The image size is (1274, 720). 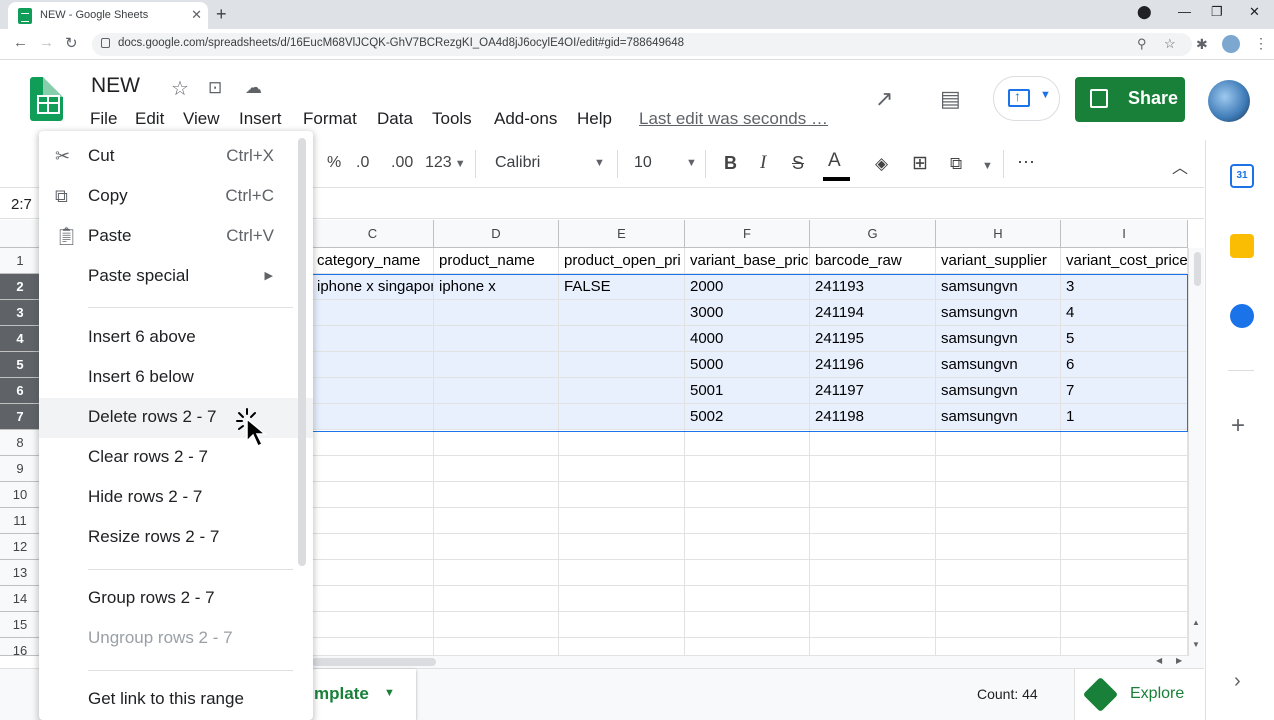 I want to click on browser-tab: NEW - Google Sheets ✕, so click(x=108, y=15).